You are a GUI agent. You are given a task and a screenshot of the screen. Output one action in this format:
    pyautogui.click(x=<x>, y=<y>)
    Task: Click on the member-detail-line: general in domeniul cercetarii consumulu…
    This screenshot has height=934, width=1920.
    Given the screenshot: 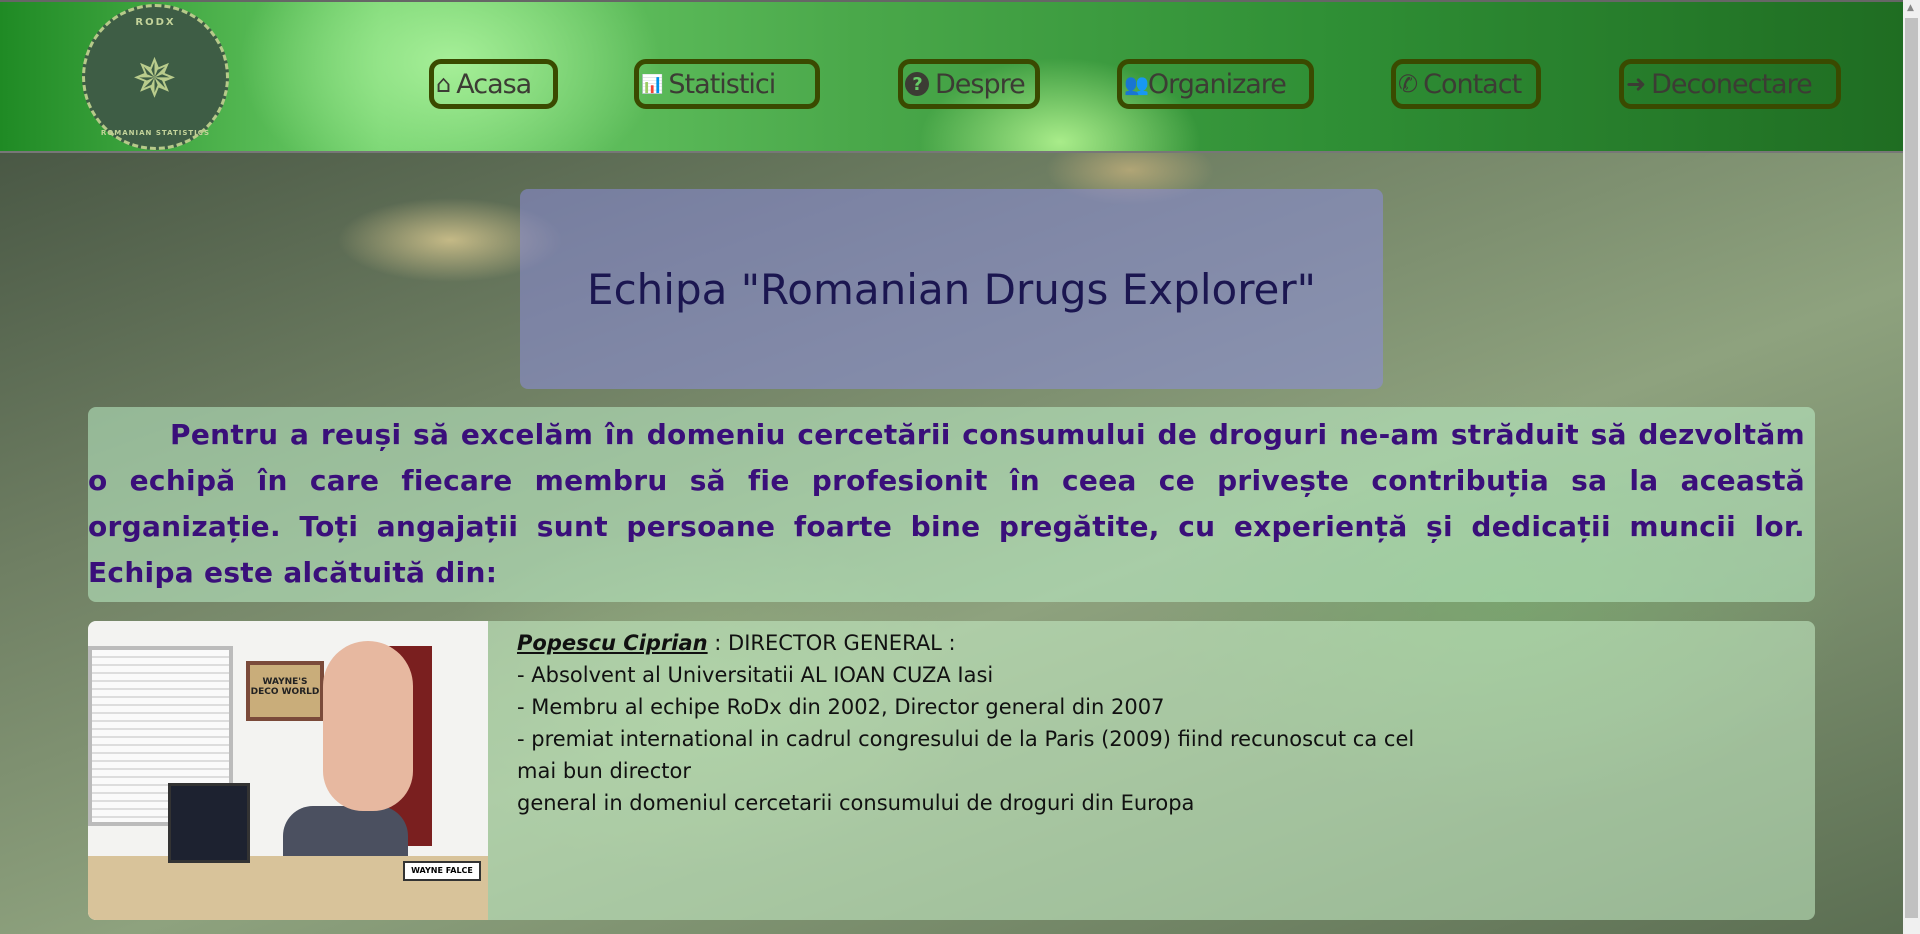 What is the action you would take?
    pyautogui.click(x=856, y=803)
    